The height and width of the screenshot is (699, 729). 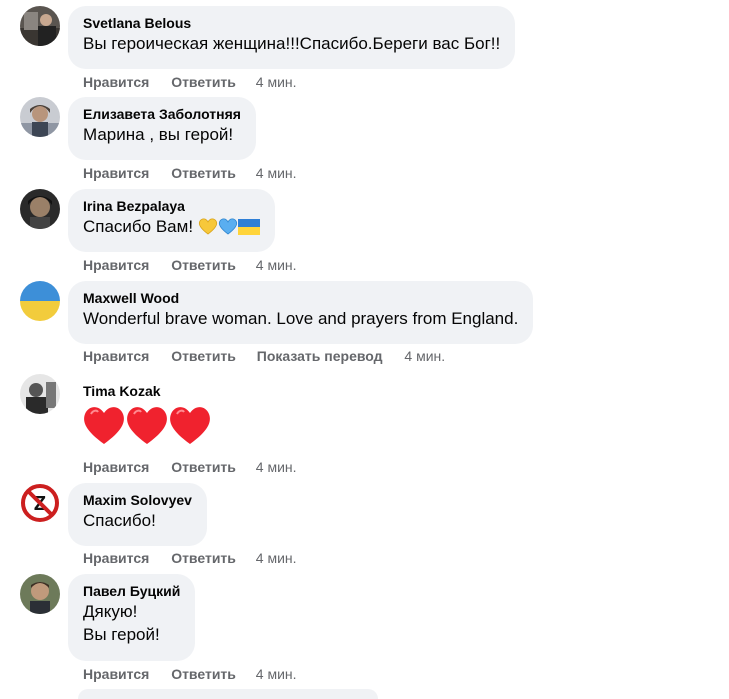 I want to click on comment-author: Елизавета Заболотняя, so click(x=162, y=114).